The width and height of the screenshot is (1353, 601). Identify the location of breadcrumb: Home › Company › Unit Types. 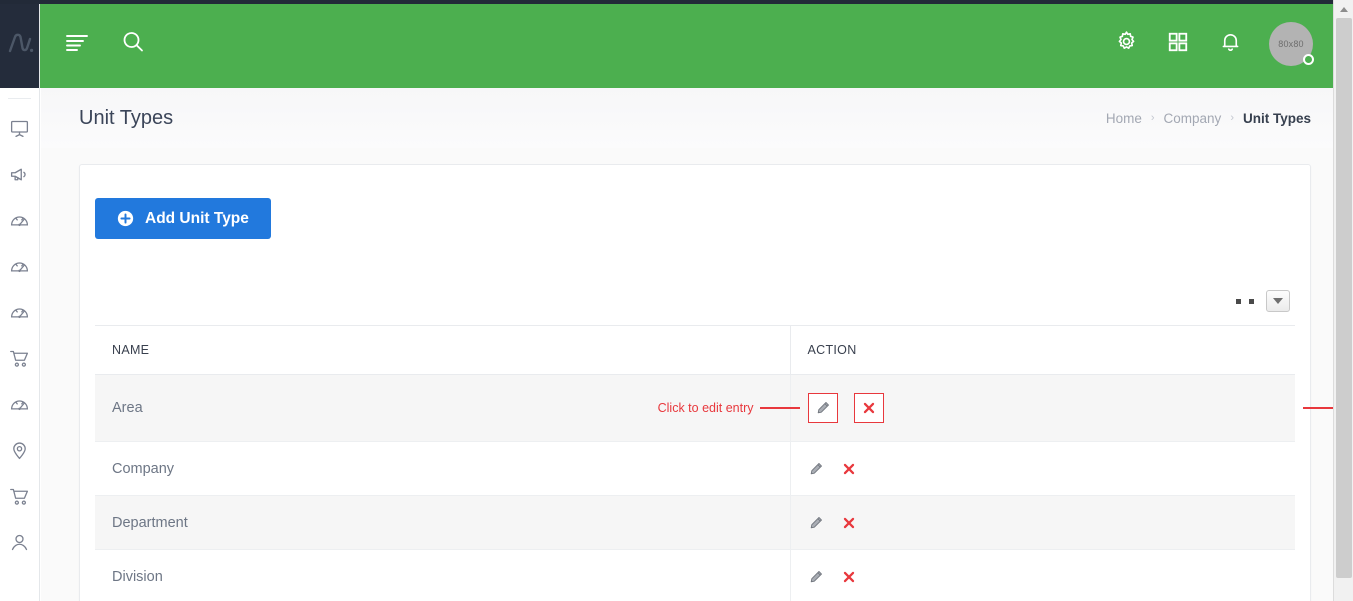
(1208, 118).